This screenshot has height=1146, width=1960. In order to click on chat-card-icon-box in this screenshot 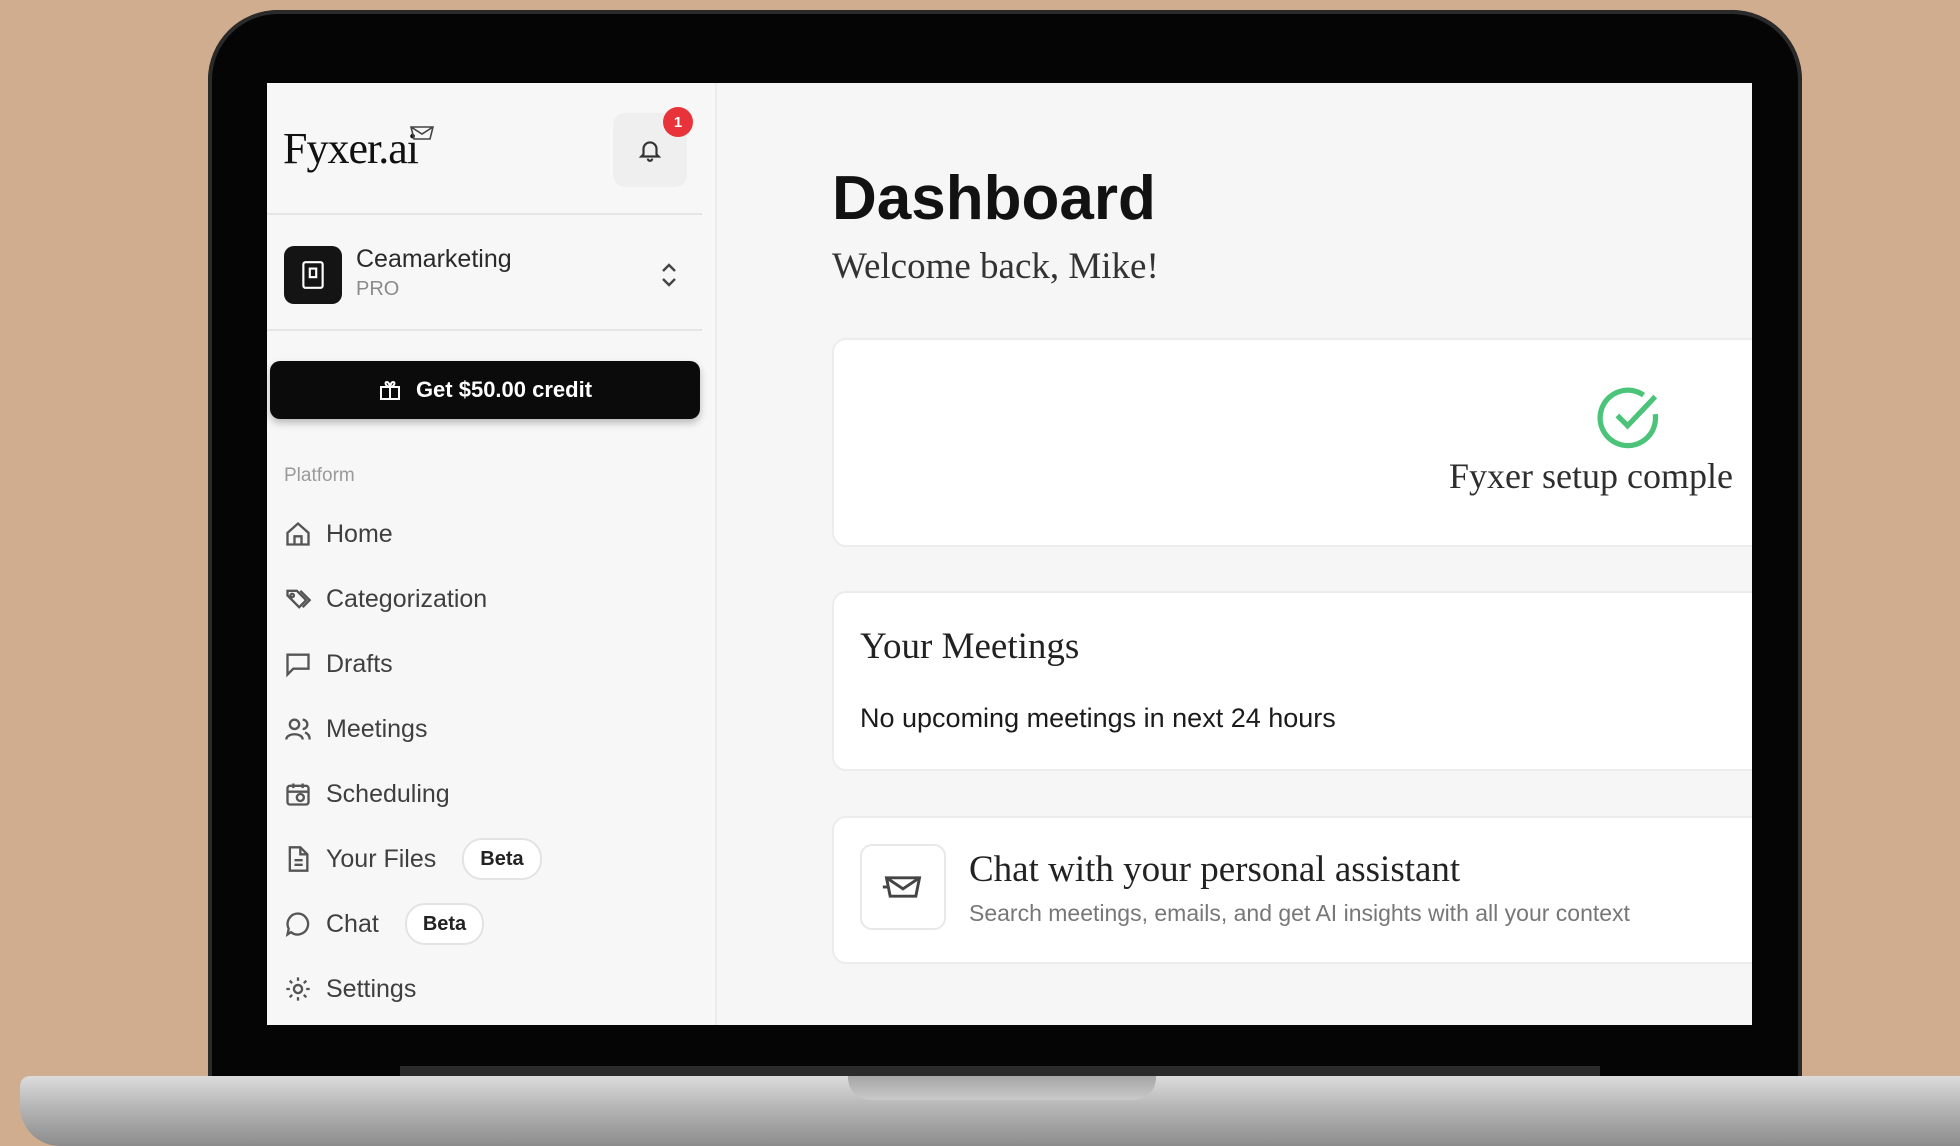, I will do `click(903, 887)`.